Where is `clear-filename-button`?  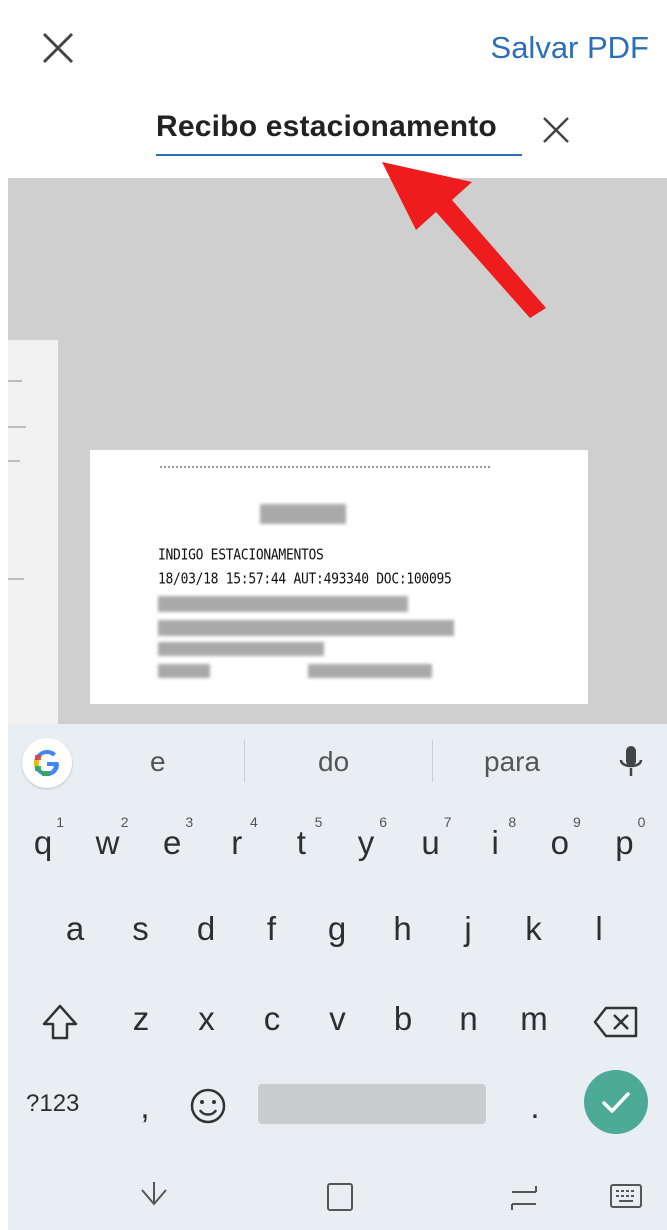 clear-filename-button is located at coordinates (556, 130).